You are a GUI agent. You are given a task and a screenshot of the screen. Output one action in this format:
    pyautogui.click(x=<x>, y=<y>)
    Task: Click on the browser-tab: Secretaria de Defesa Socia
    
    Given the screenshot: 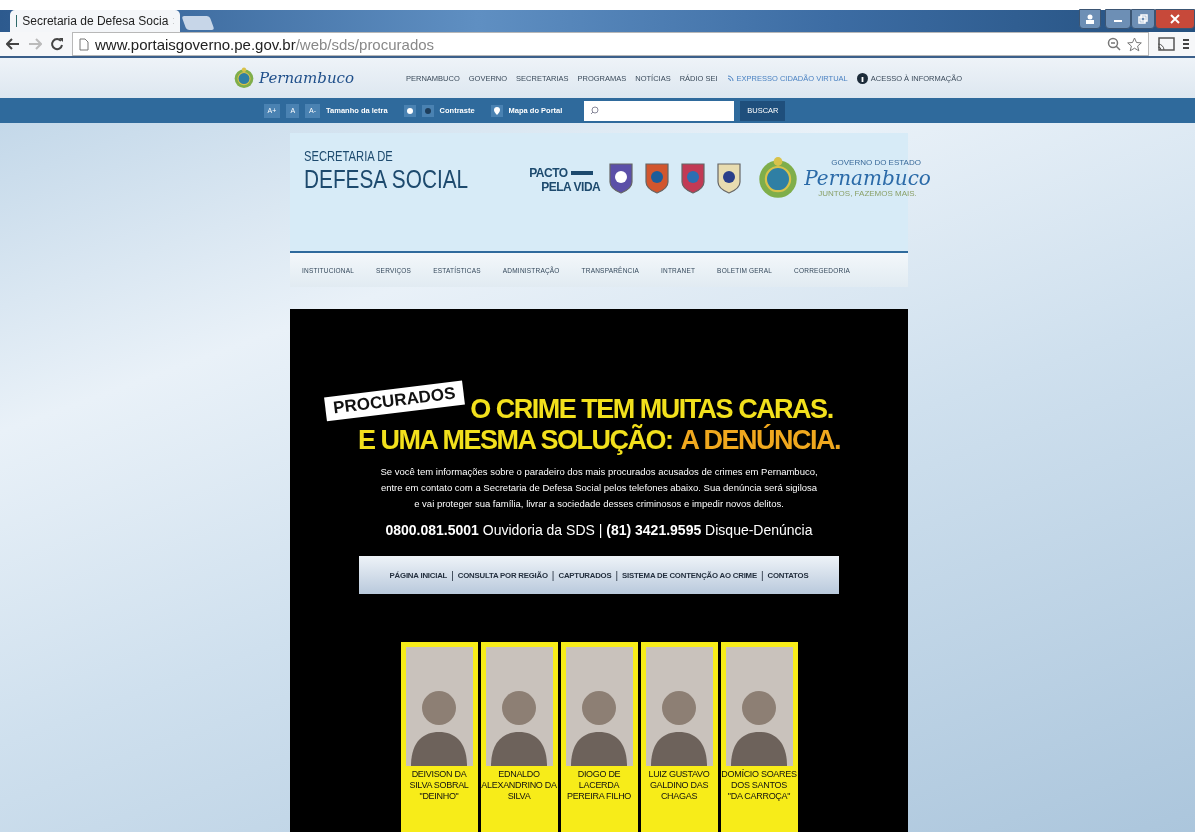 What is the action you would take?
    pyautogui.click(x=95, y=21)
    